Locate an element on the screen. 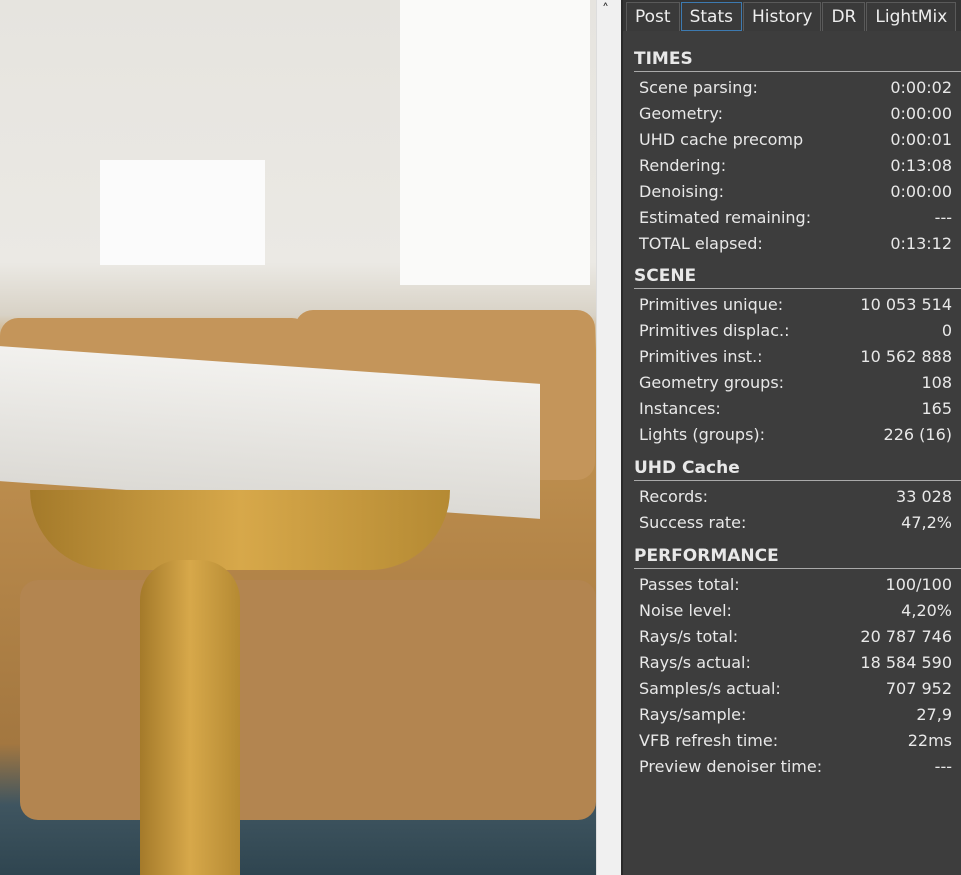  stat-row: Success rate: 47,2% is located at coordinates (795, 523).